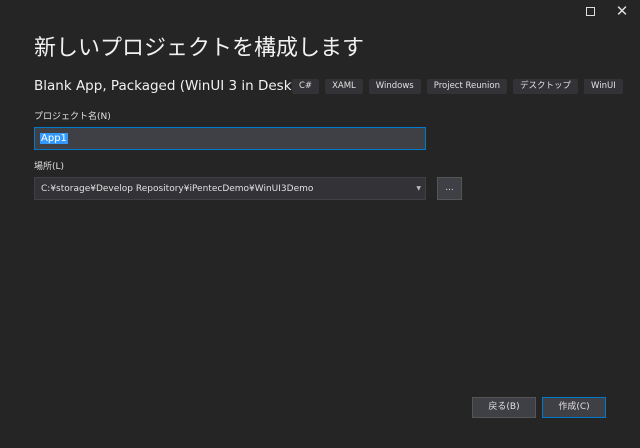  I want to click on maximize-button, so click(590, 11).